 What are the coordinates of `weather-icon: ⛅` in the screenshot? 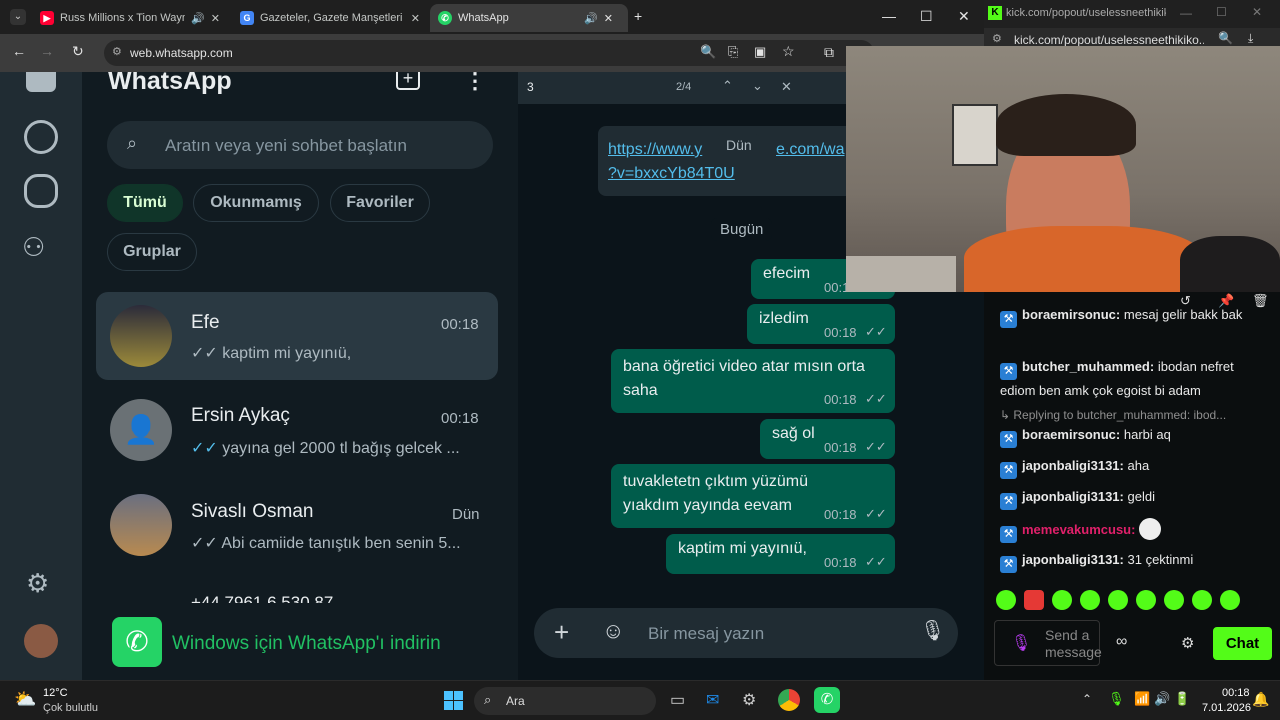 It's located at (25, 699).